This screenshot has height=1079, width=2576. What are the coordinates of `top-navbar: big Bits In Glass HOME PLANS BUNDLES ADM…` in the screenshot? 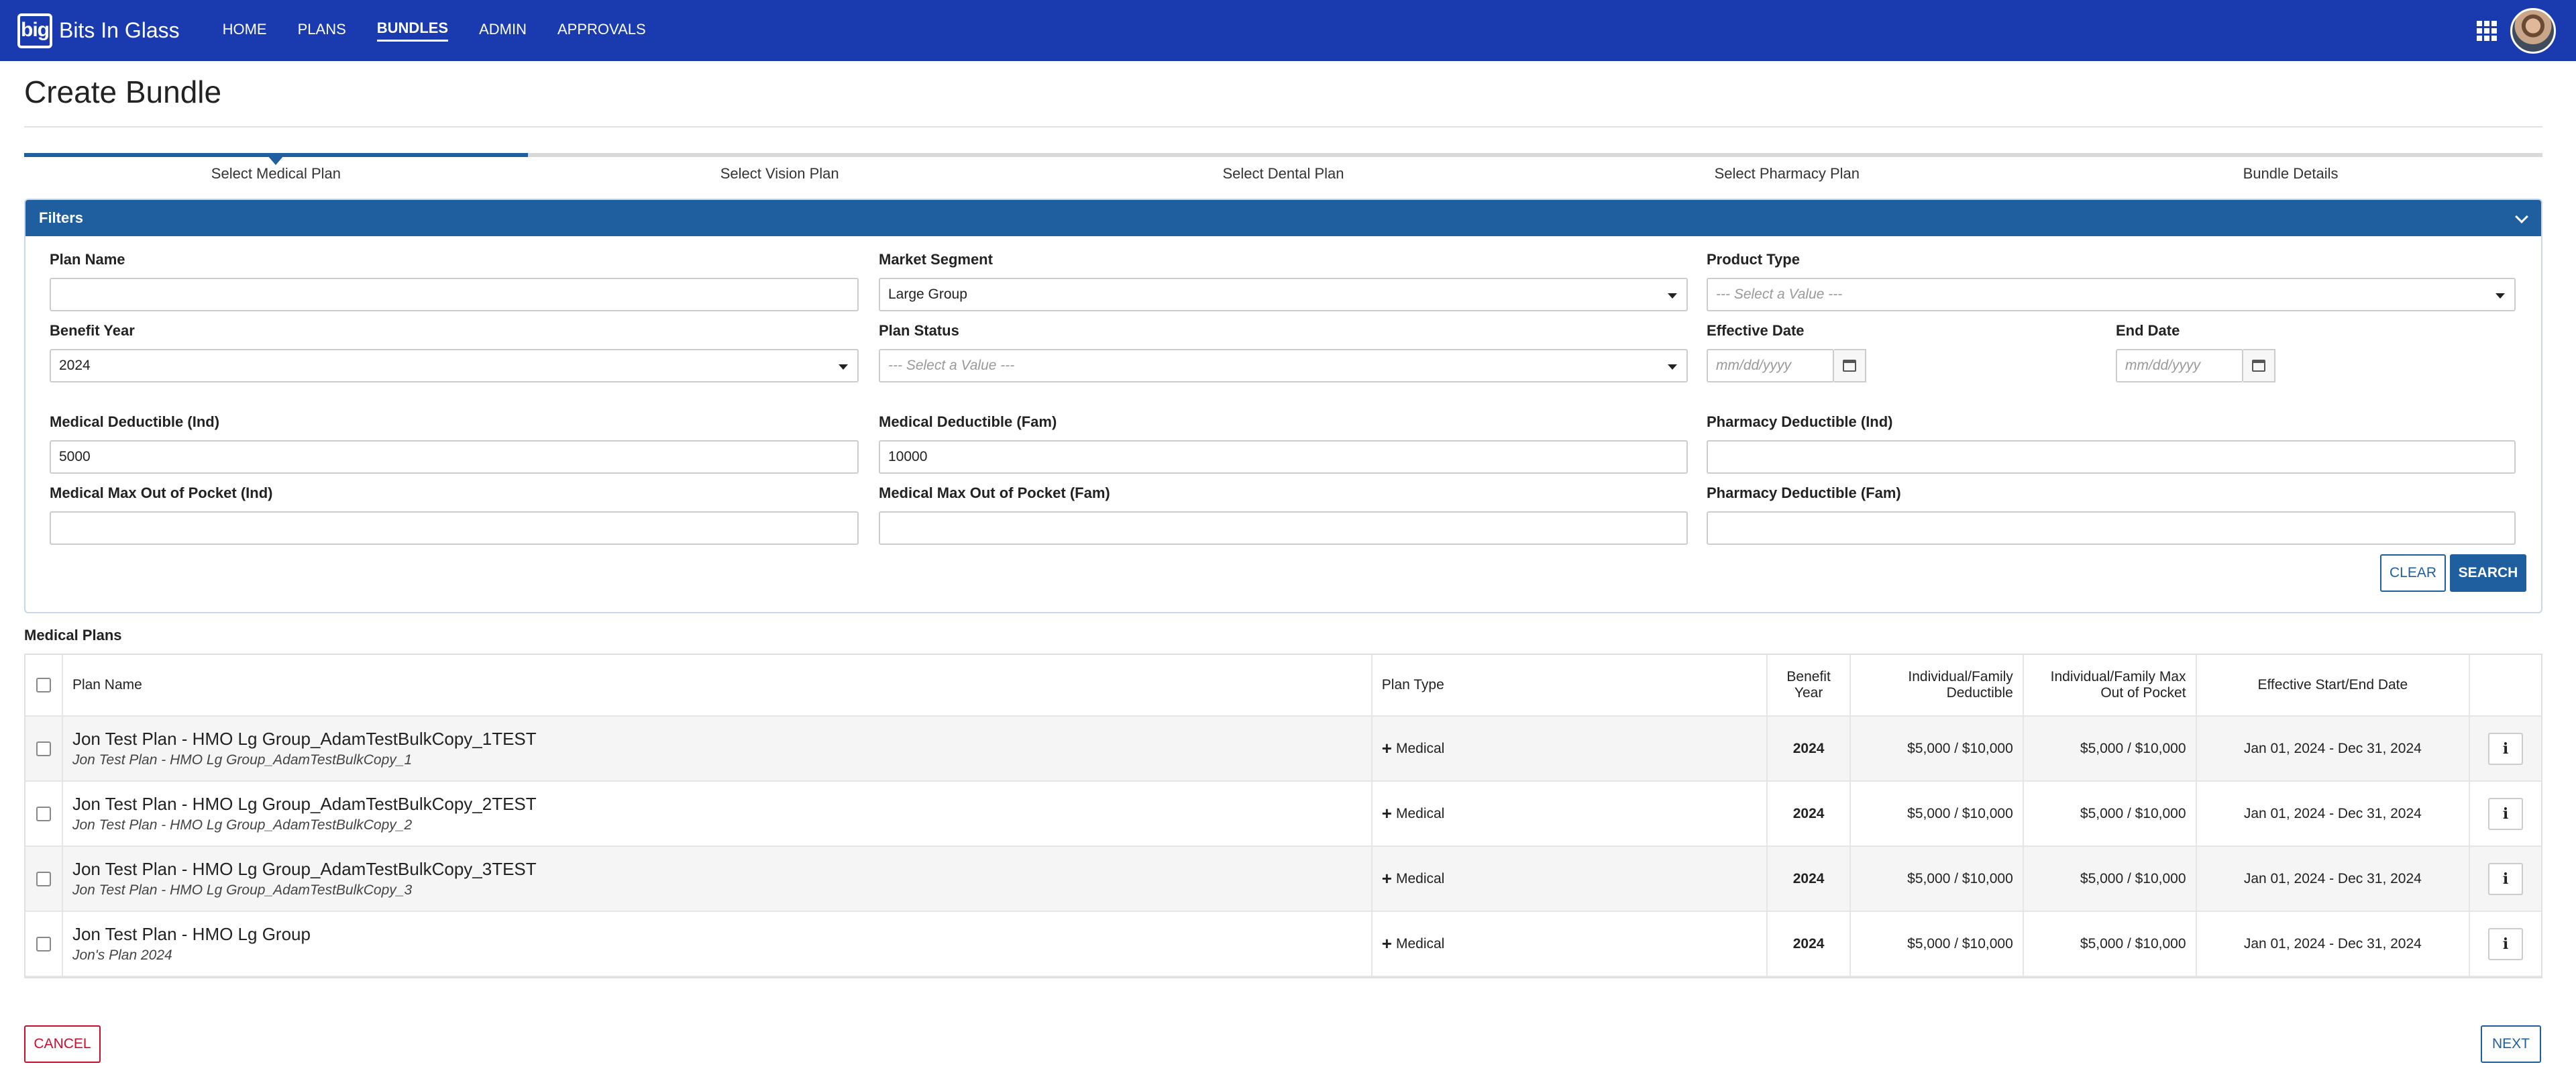 It's located at (1288, 30).